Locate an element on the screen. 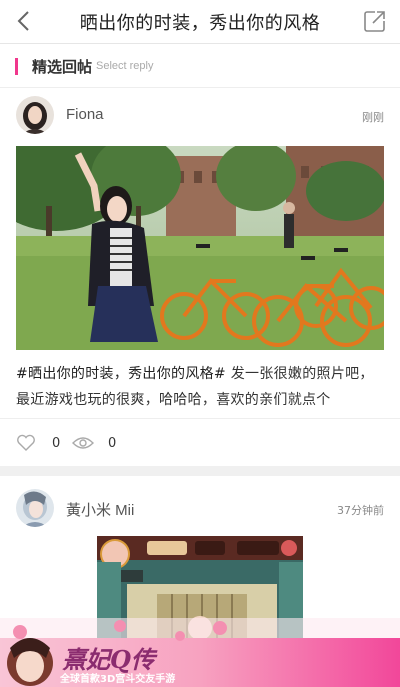  section-accent-bar is located at coordinates (16, 66).